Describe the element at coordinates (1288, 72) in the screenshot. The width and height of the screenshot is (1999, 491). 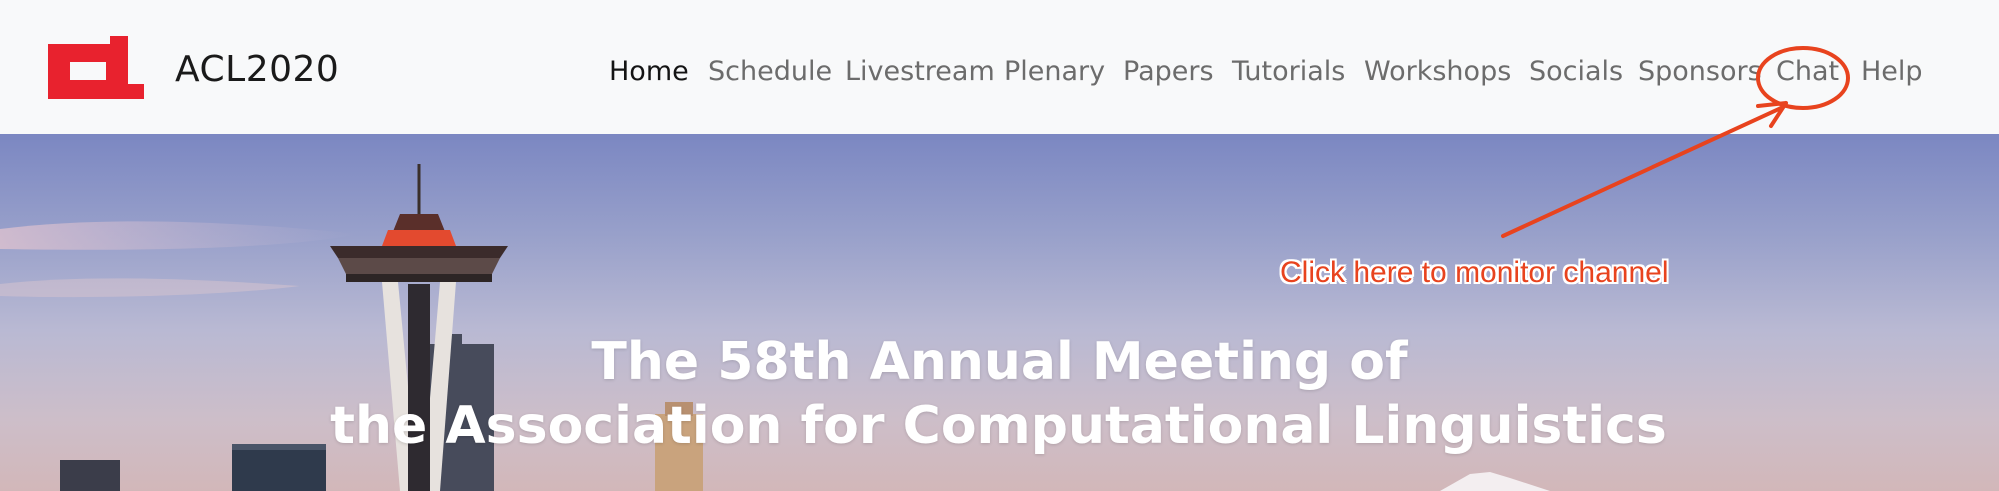
I see `nav-tutorials: Tutorials` at that location.